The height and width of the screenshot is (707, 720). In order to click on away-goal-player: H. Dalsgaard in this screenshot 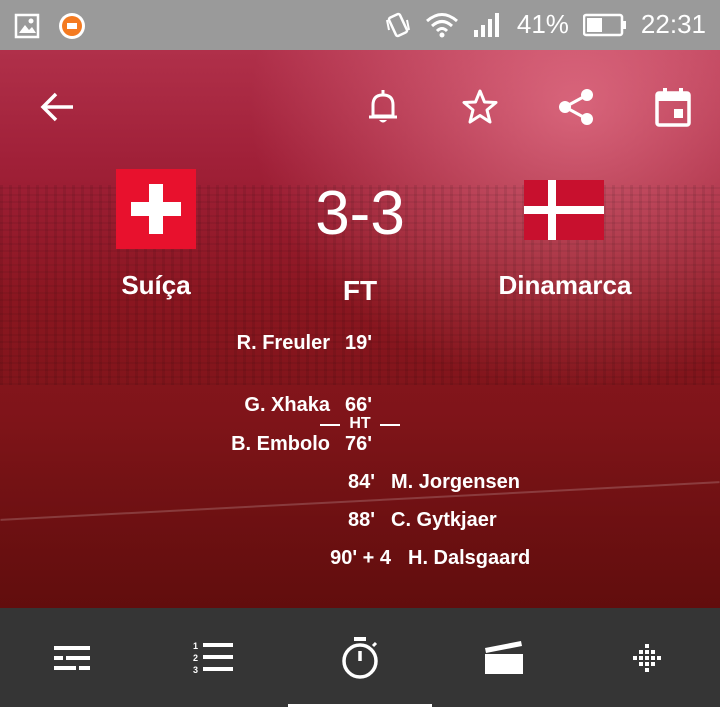, I will do `click(469, 558)`.